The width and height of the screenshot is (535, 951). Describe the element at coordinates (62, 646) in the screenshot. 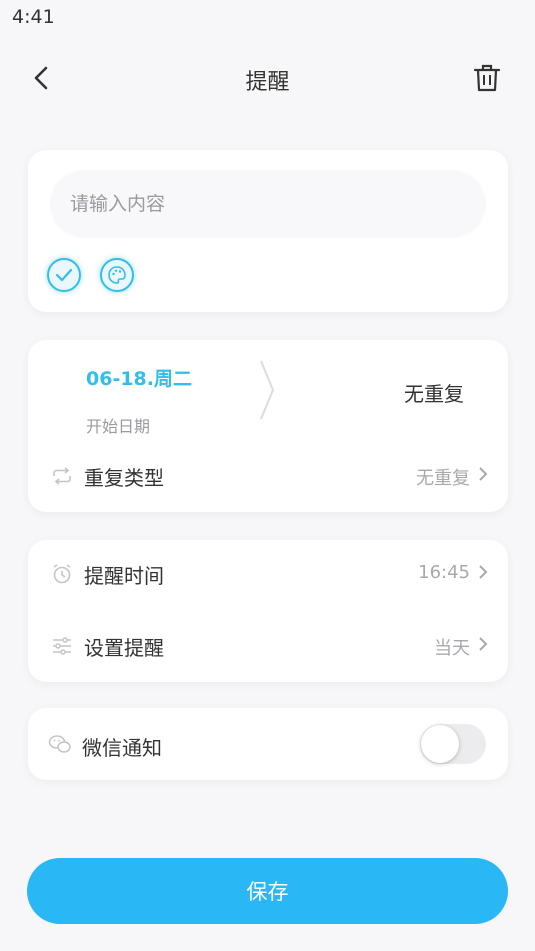

I see `sliders-icon` at that location.